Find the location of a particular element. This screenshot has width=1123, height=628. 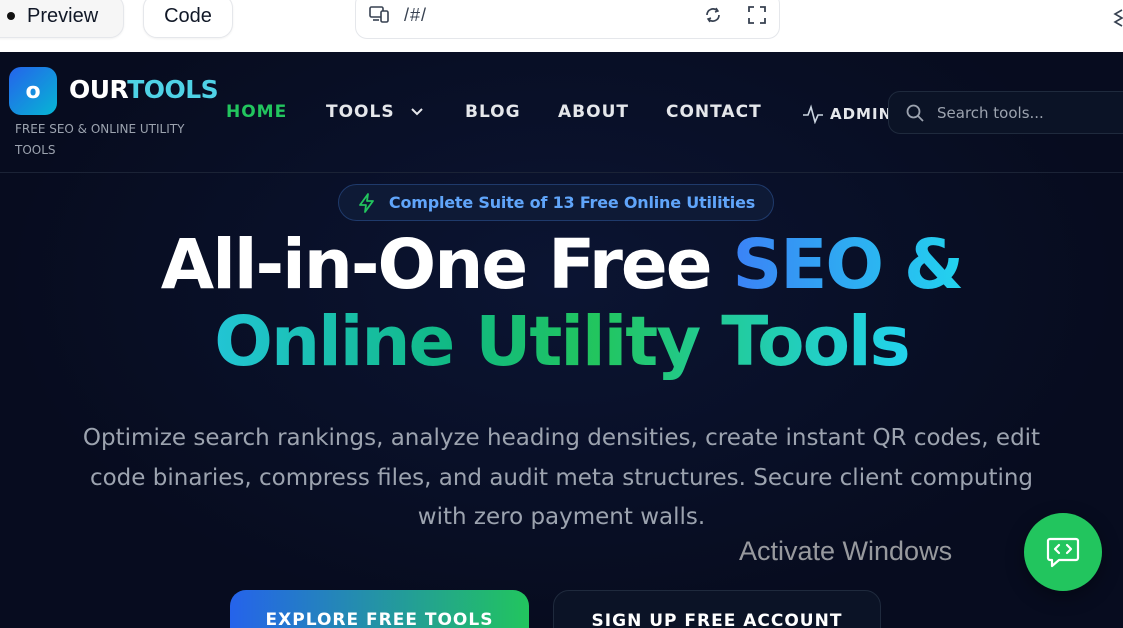

logo-letter: o is located at coordinates (33, 91).